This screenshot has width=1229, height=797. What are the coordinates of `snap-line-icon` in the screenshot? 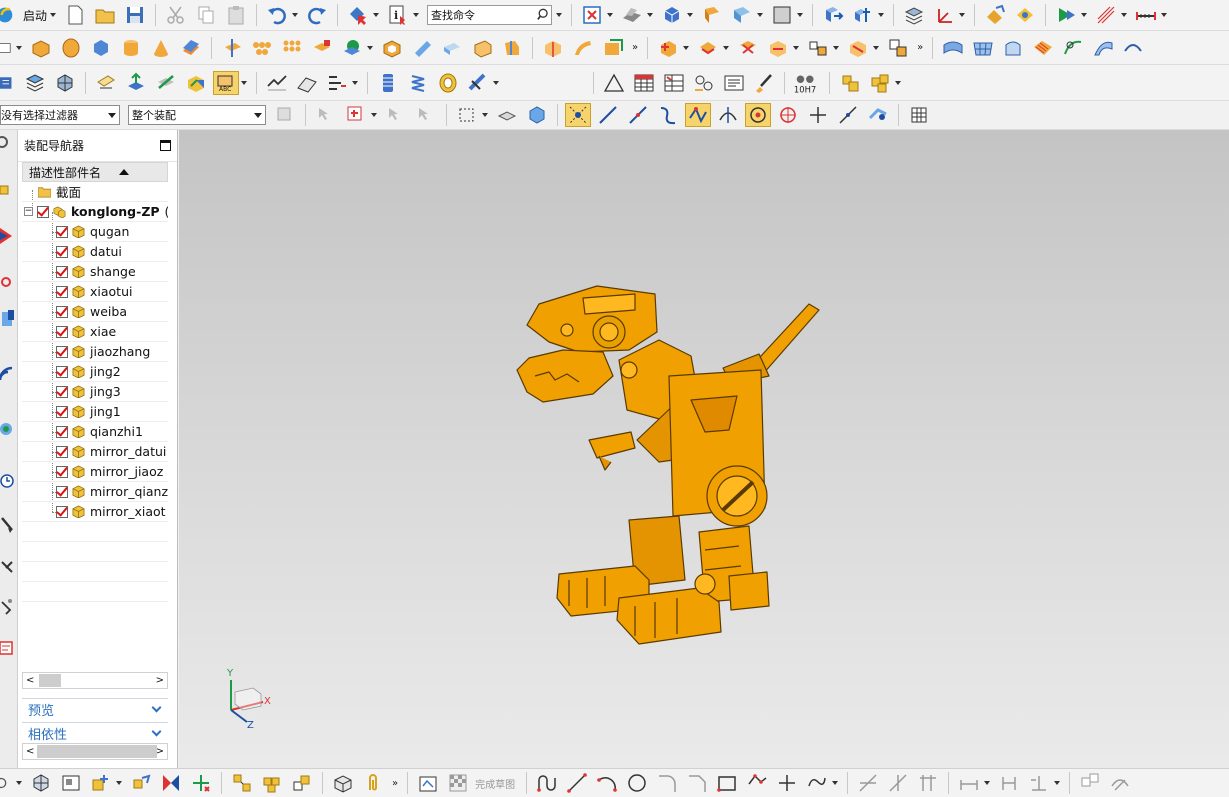 It's located at (608, 115).